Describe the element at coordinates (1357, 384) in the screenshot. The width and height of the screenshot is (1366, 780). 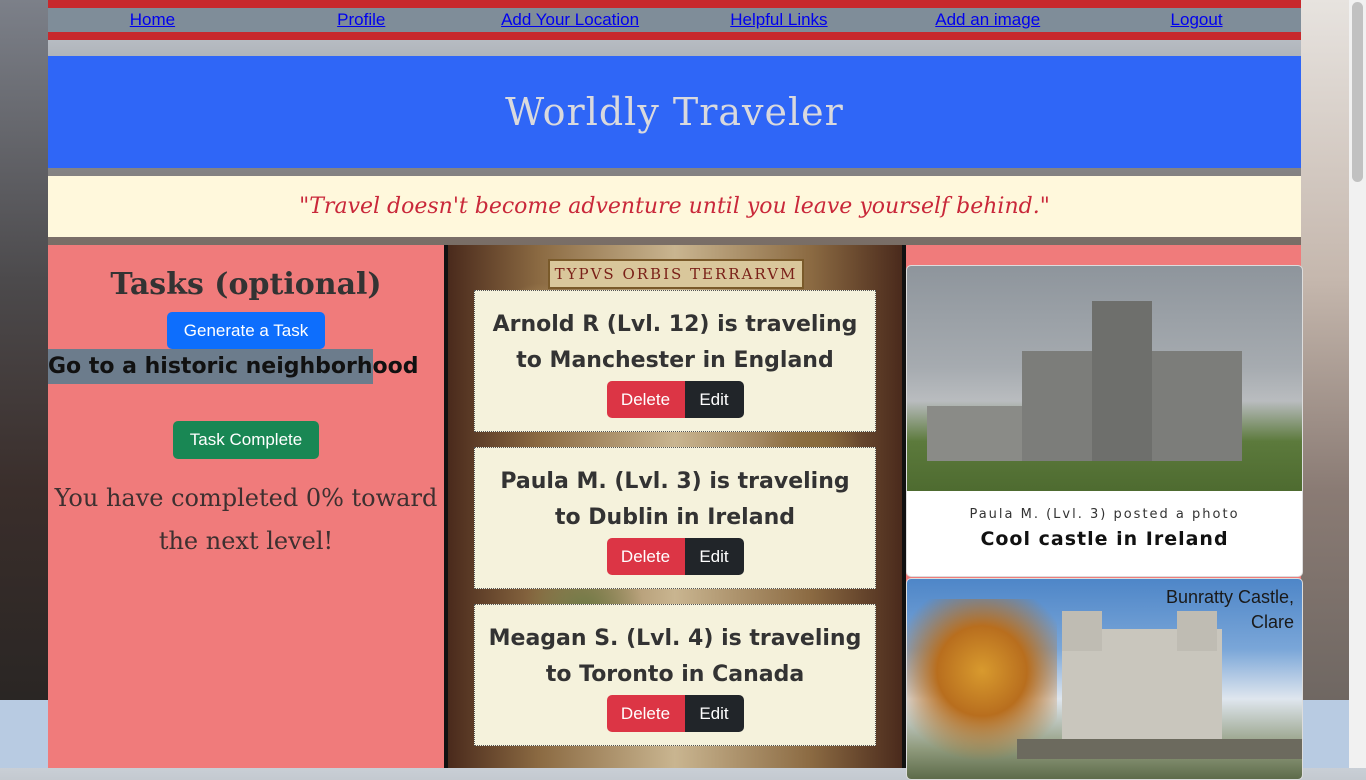
I see `page-scrollbar` at that location.